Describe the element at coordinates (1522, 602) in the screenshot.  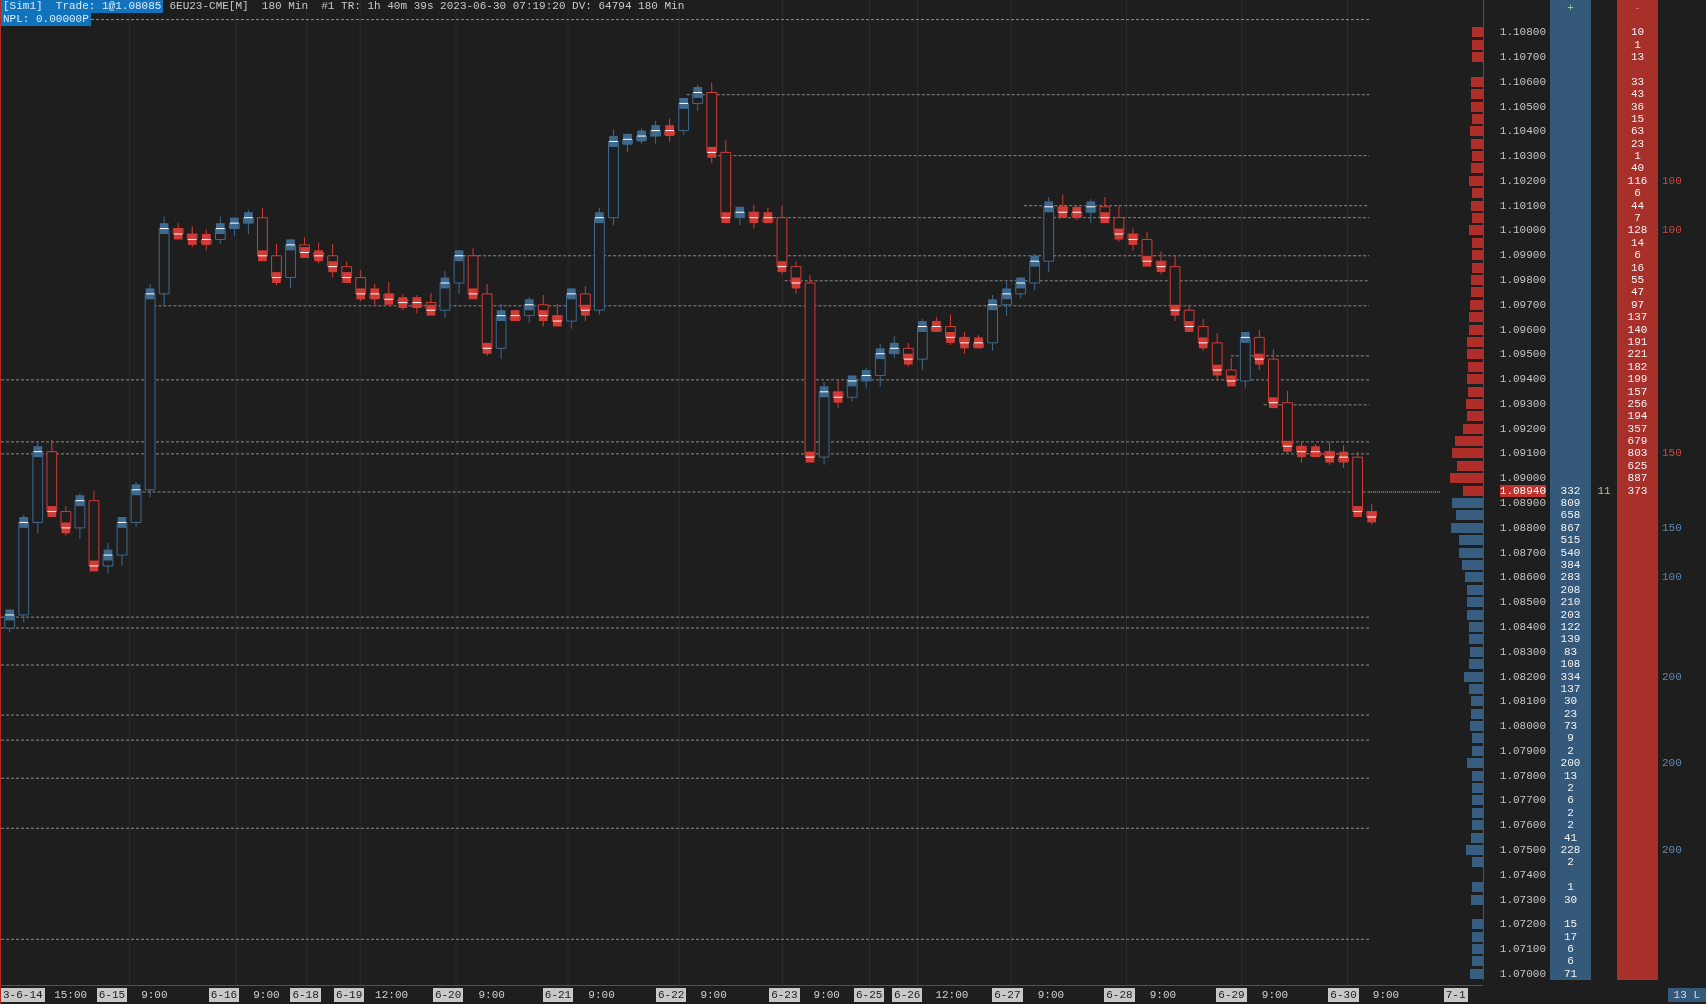
I see `price-label: 1.08500` at that location.